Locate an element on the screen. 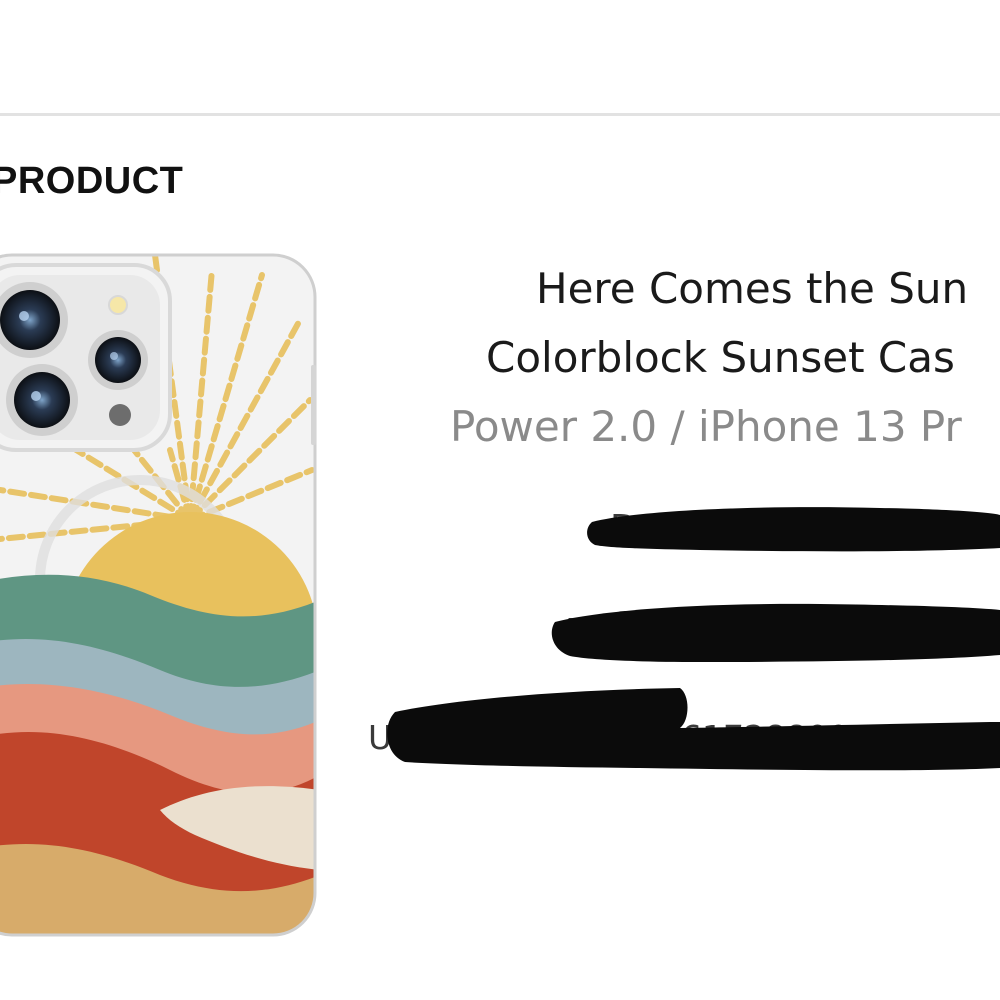 This screenshot has width=1000, height=1000. product-title-line-2: Colorblock Sunset Cas is located at coordinates (720, 357).